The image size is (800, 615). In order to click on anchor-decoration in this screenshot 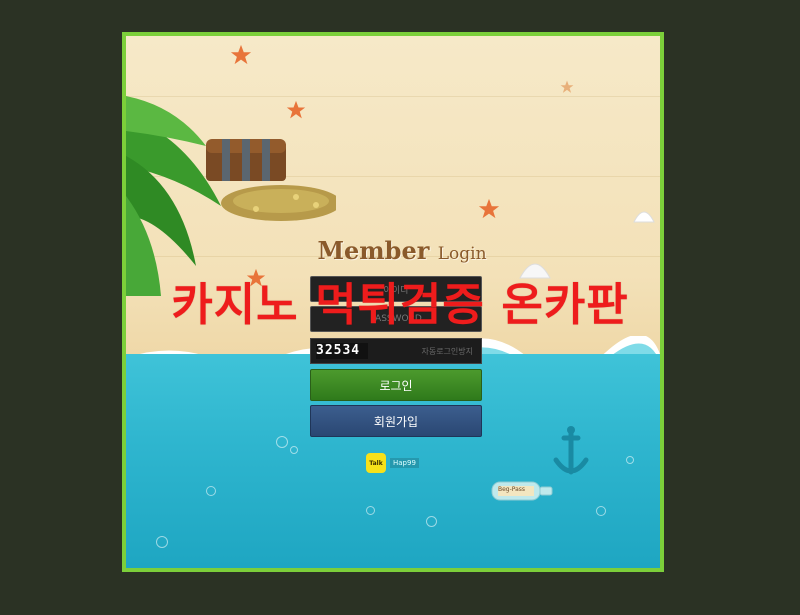, I will do `click(571, 450)`.